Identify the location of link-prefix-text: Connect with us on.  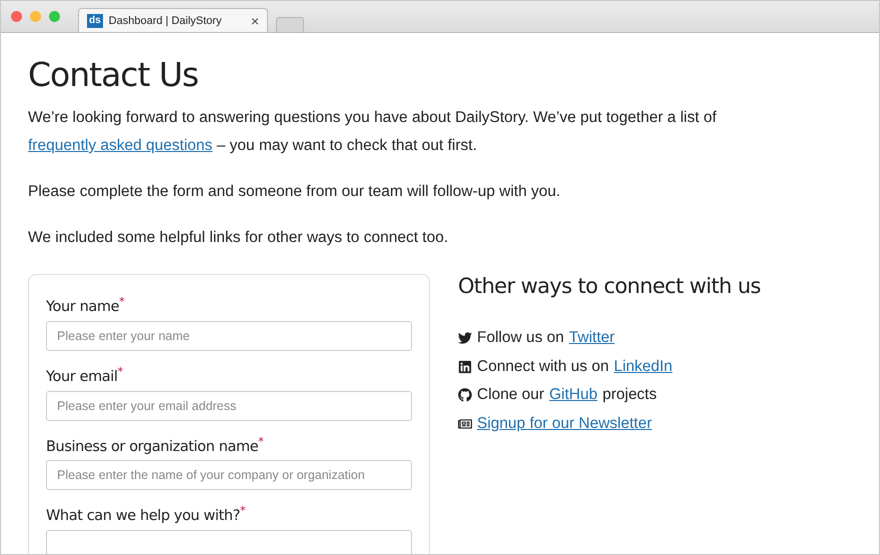
(543, 367).